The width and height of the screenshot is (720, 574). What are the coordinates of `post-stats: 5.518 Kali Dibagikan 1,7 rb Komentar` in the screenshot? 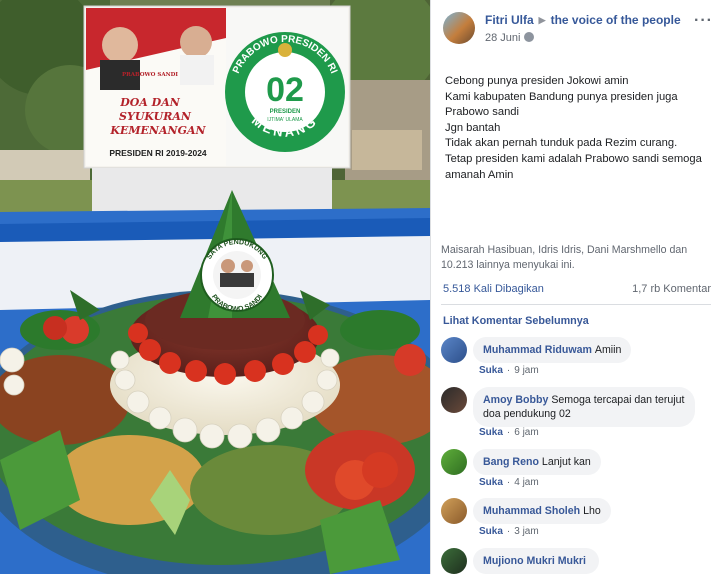 It's located at (577, 291).